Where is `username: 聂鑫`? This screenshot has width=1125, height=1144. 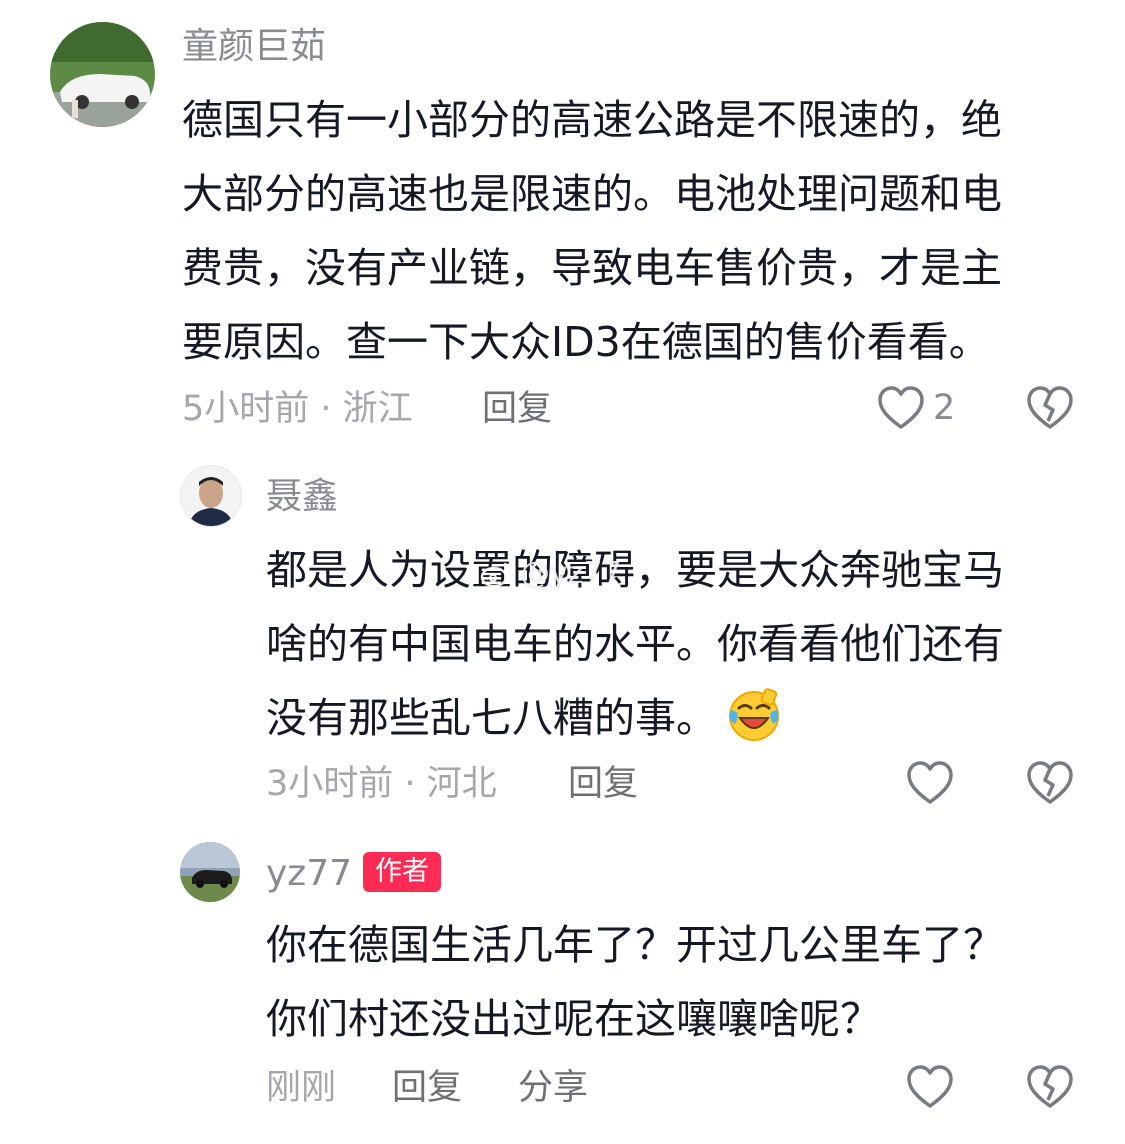 username: 聂鑫 is located at coordinates (302, 497).